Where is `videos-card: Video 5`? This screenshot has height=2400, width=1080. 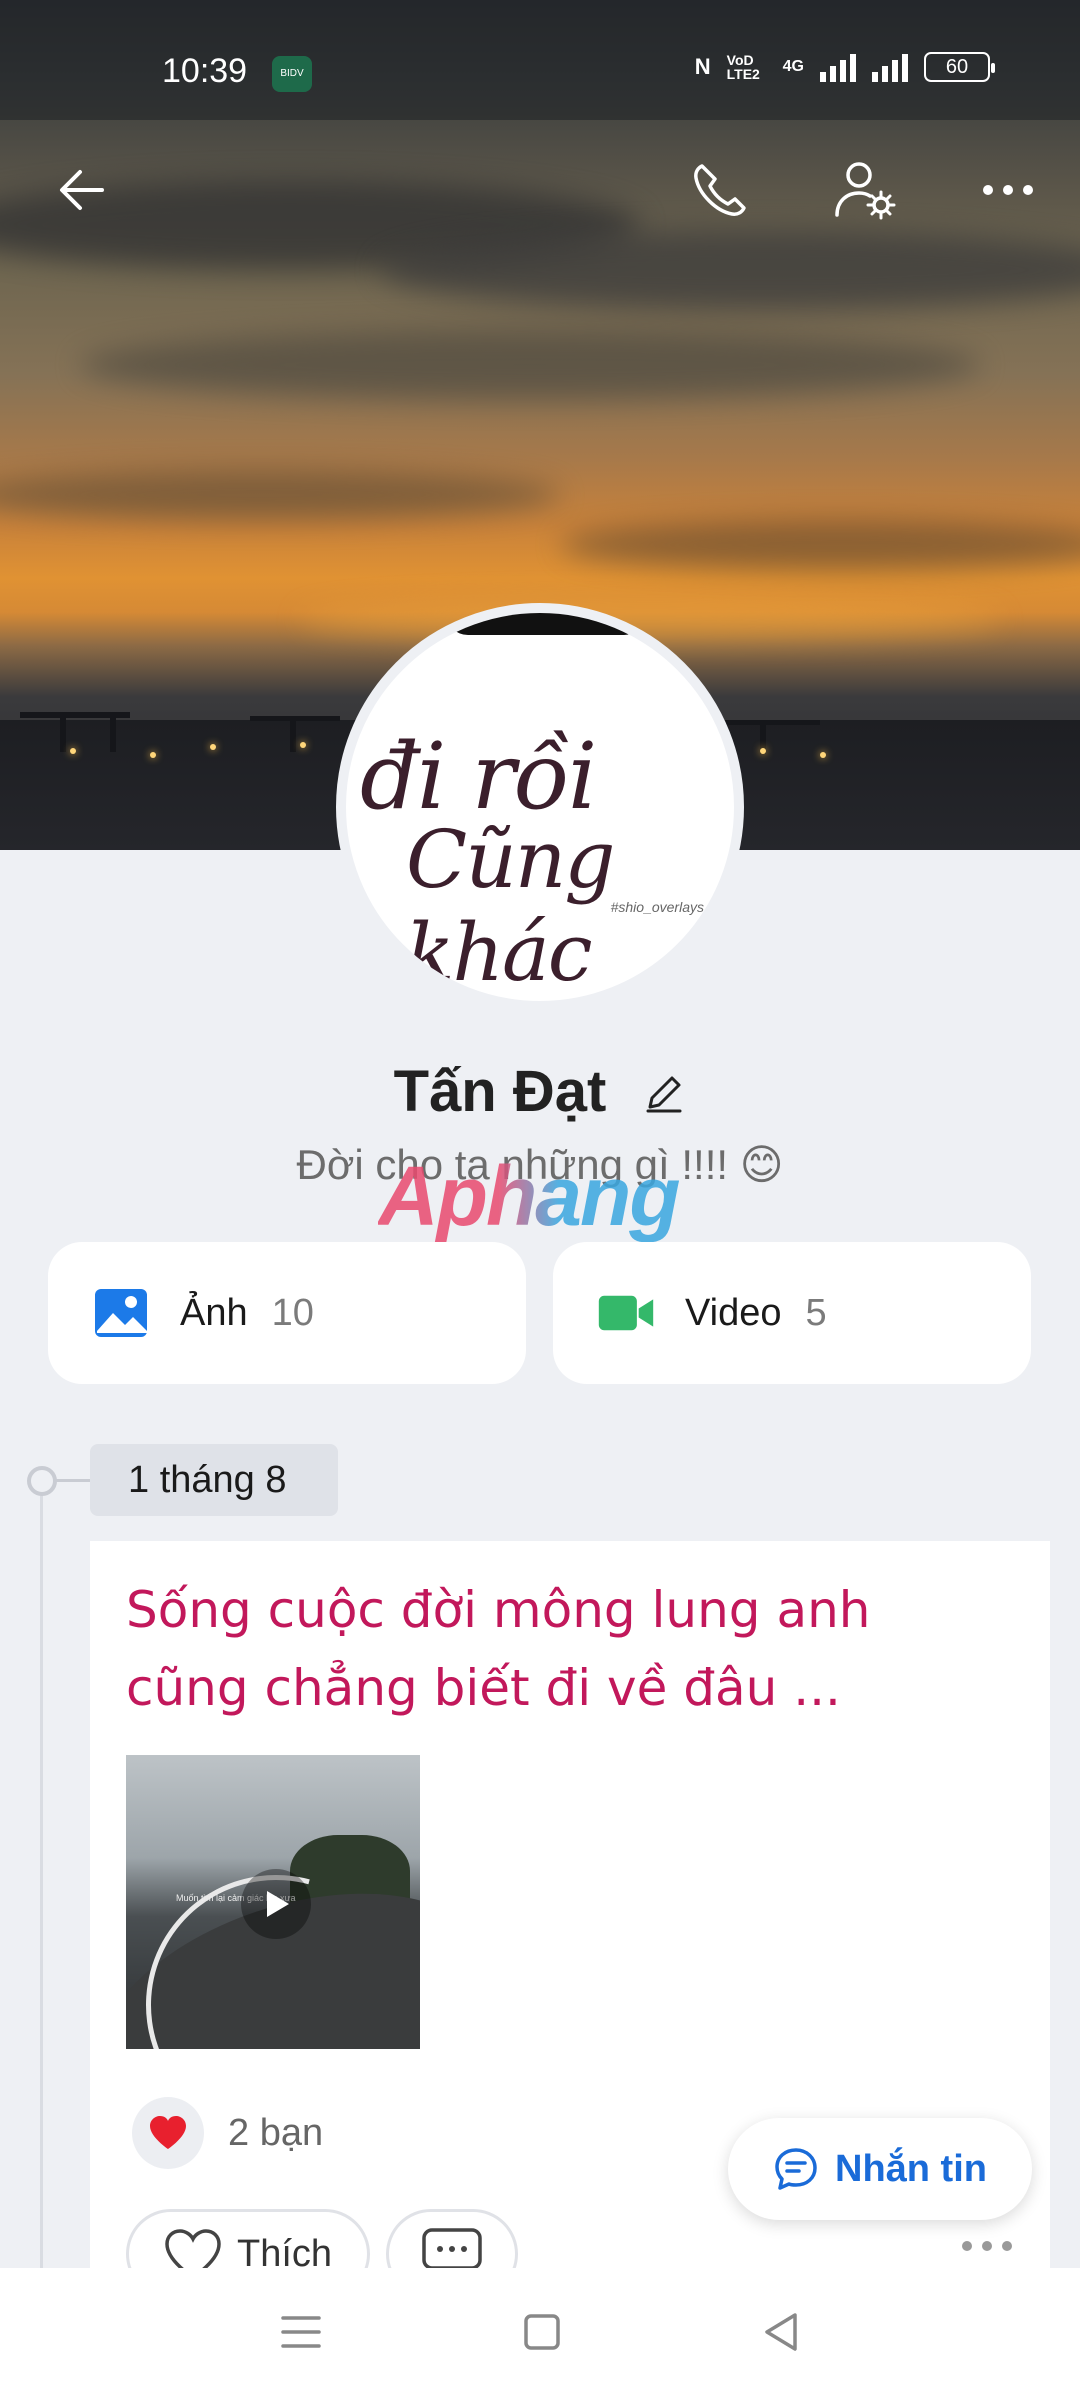 videos-card: Video 5 is located at coordinates (792, 1313).